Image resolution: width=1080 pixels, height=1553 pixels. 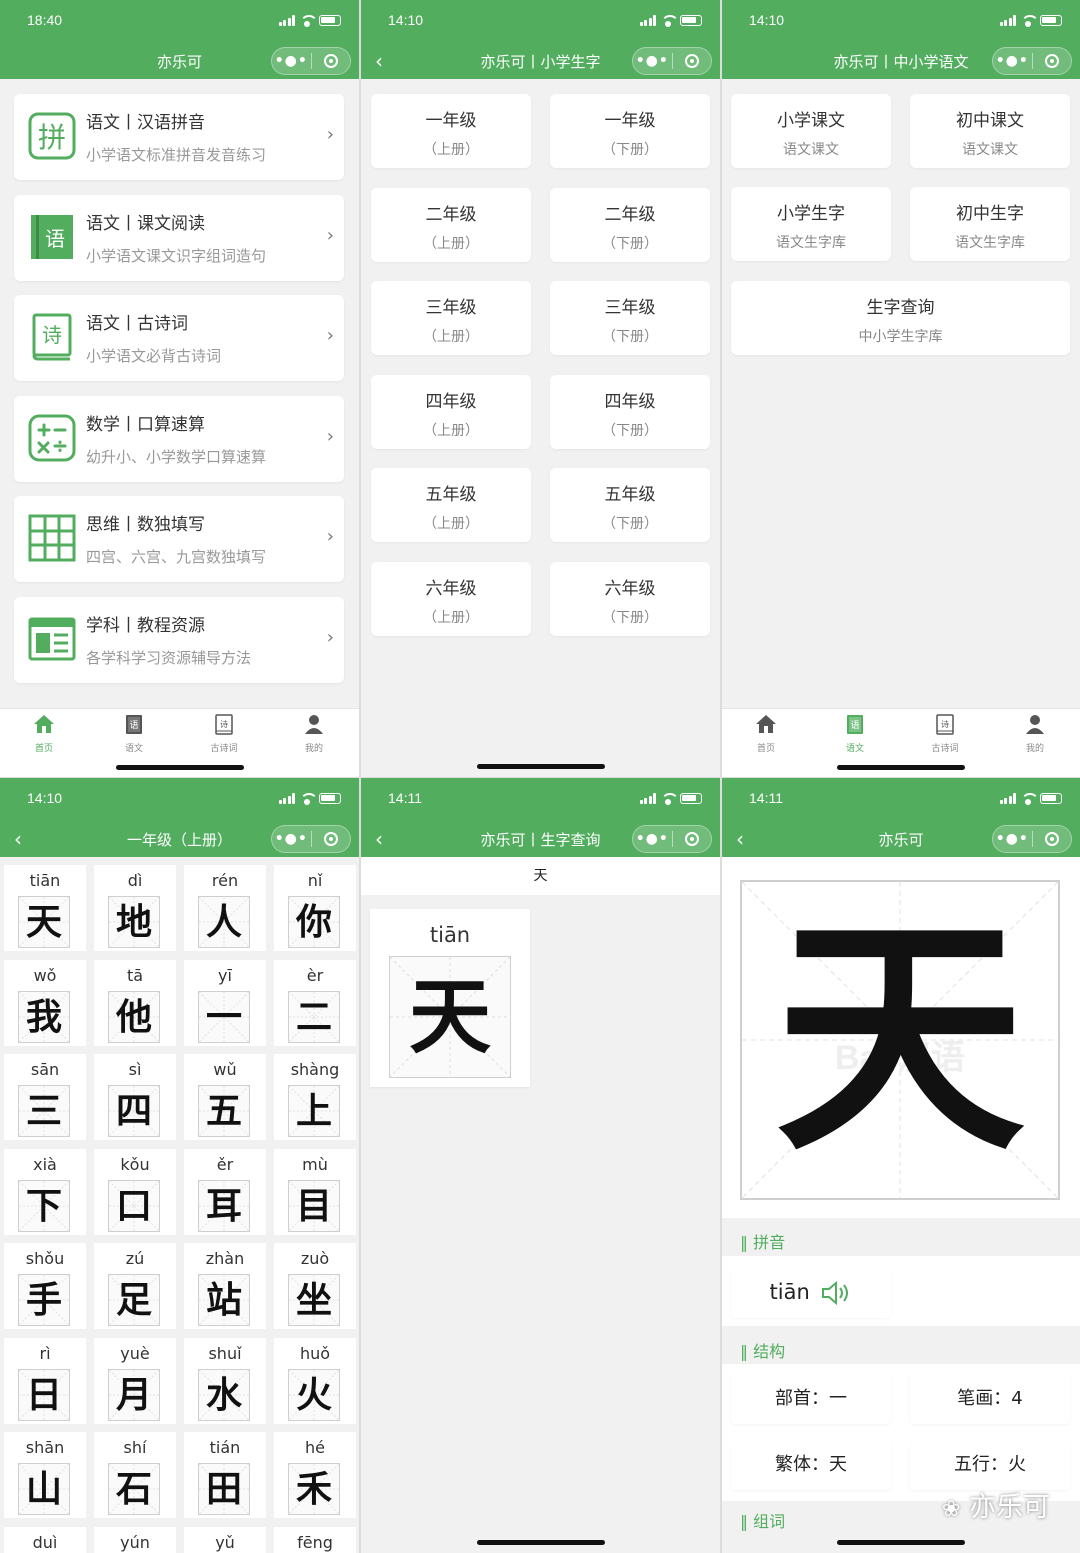 What do you see at coordinates (52, 337) in the screenshot?
I see `poem-book-icon: 诗` at bounding box center [52, 337].